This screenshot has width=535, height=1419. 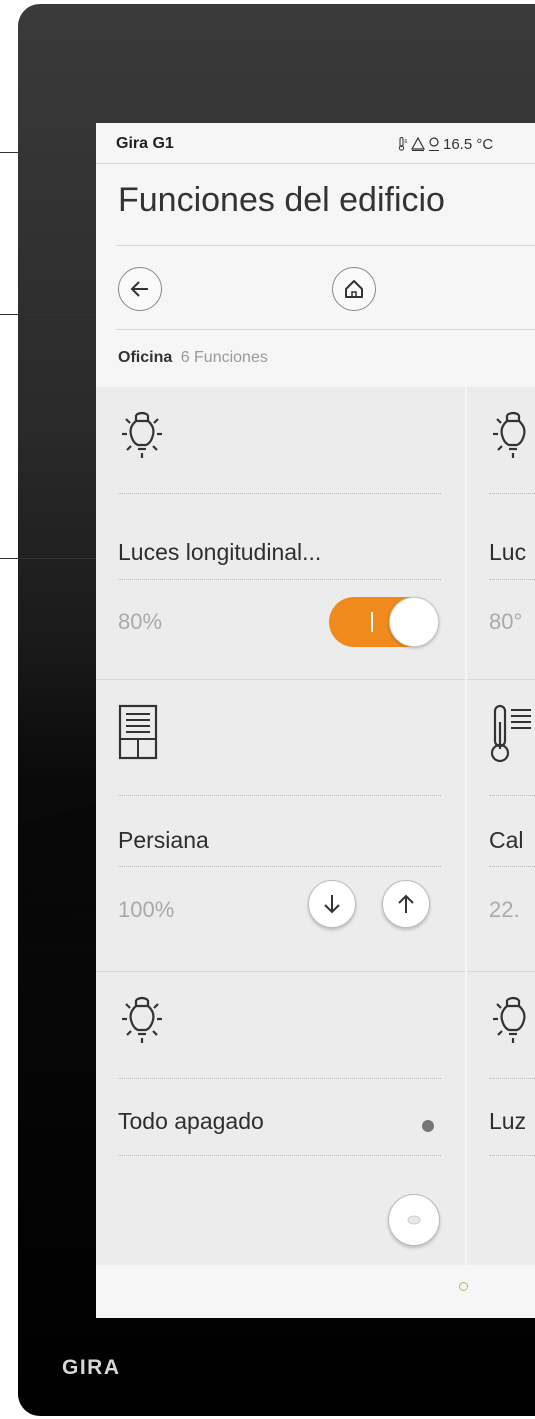 I want to click on function-tile-luz: Luz, so click(x=501, y=1118).